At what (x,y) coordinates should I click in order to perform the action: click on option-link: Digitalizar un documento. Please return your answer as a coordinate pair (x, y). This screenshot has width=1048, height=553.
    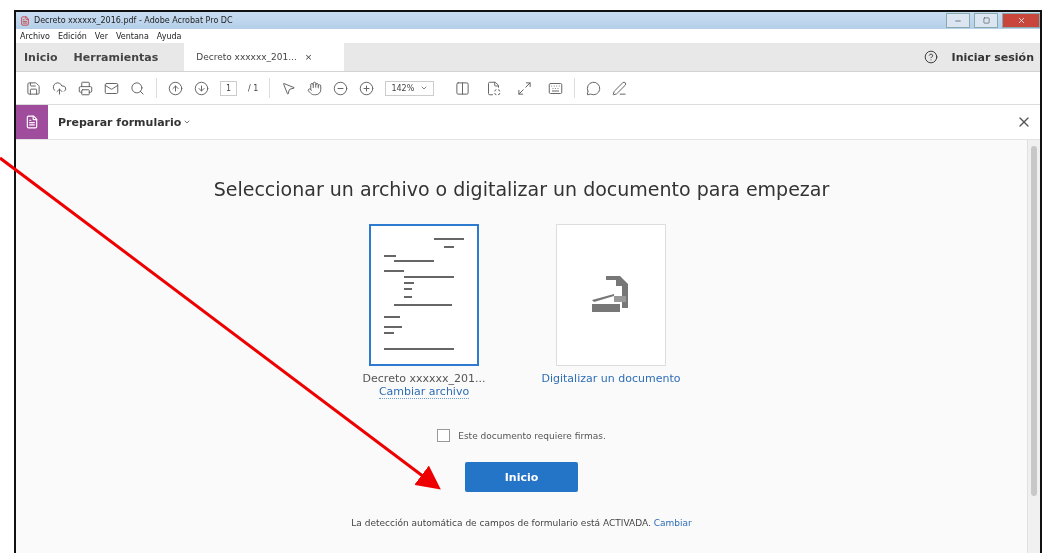
    Looking at the image, I should click on (611, 378).